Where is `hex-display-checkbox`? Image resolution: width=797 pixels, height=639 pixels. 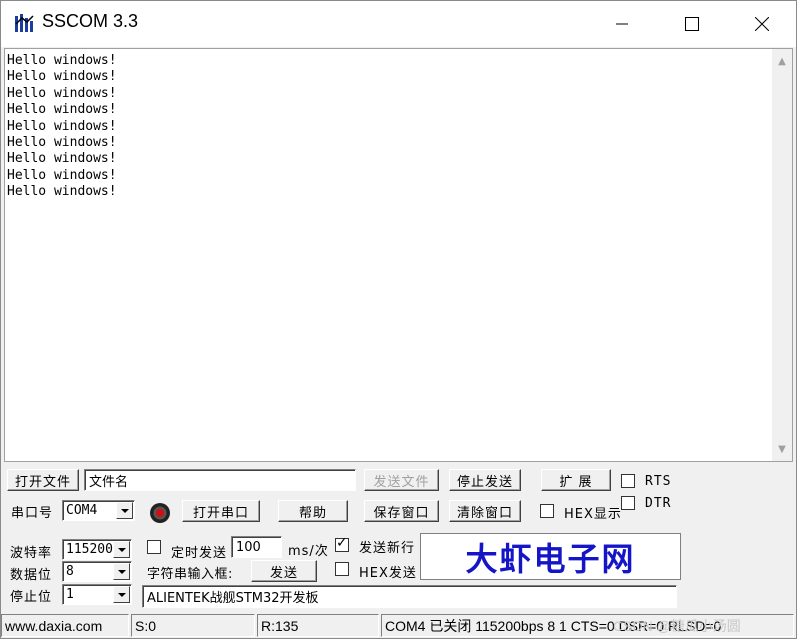 hex-display-checkbox is located at coordinates (547, 511).